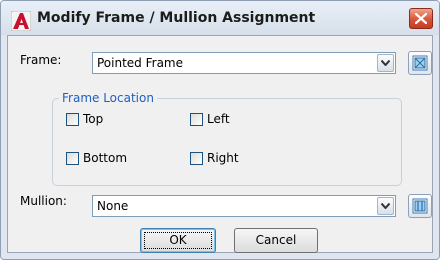 The width and height of the screenshot is (440, 267). Describe the element at coordinates (43, 201) in the screenshot. I see `mullion-label: Mullion:` at that location.